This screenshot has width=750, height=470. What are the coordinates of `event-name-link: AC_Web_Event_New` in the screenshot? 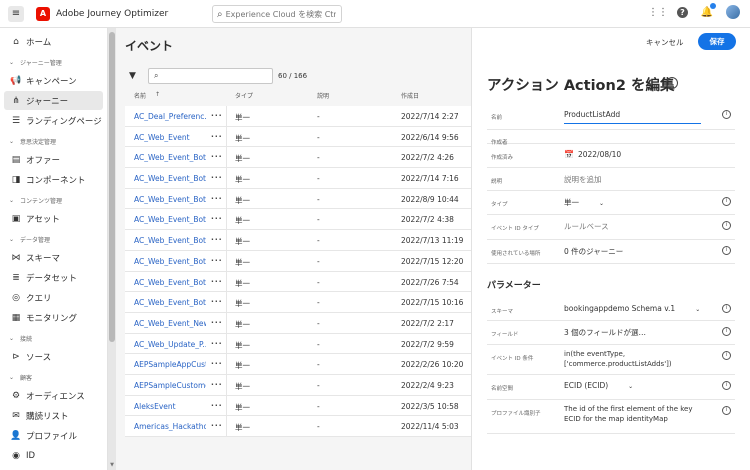 It's located at (170, 323).